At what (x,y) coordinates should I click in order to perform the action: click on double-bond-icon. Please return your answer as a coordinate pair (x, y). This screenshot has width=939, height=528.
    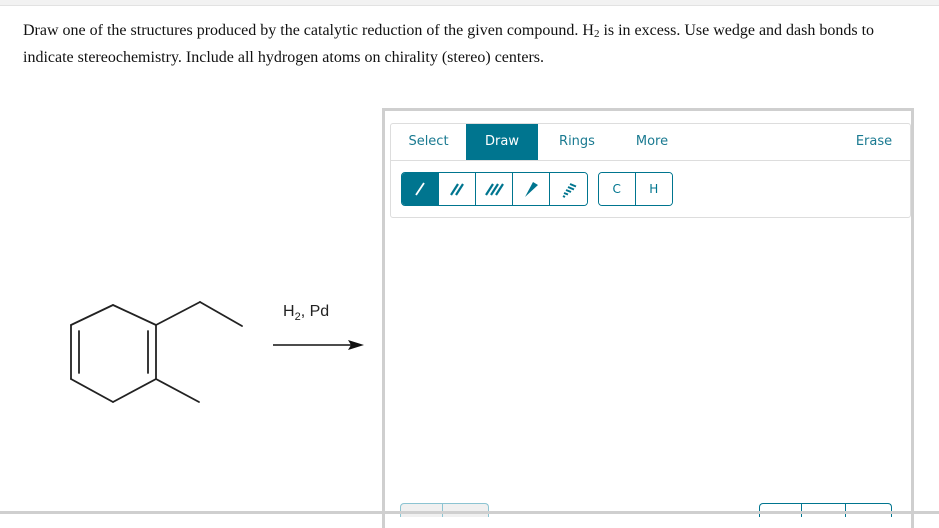
    Looking at the image, I should click on (457, 189).